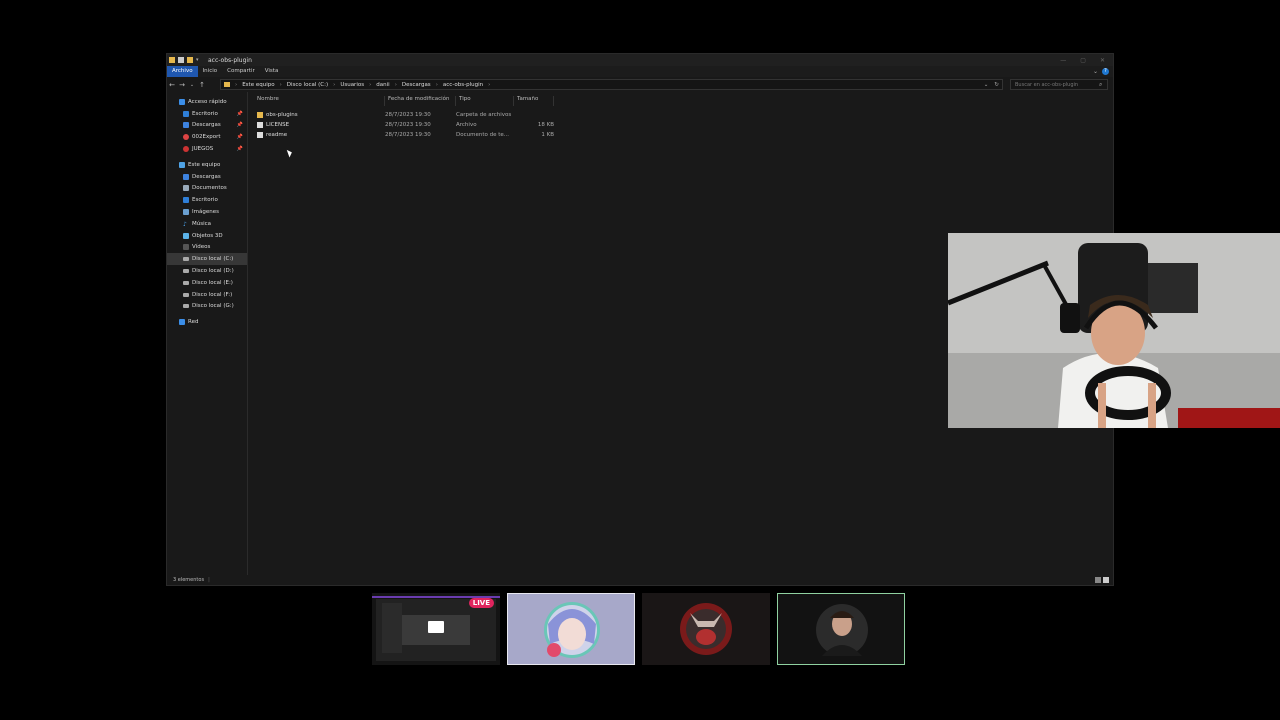 Image resolution: width=1280 pixels, height=720 pixels. I want to click on sidebar-item-disco-c: Disco local (C:), so click(207, 259).